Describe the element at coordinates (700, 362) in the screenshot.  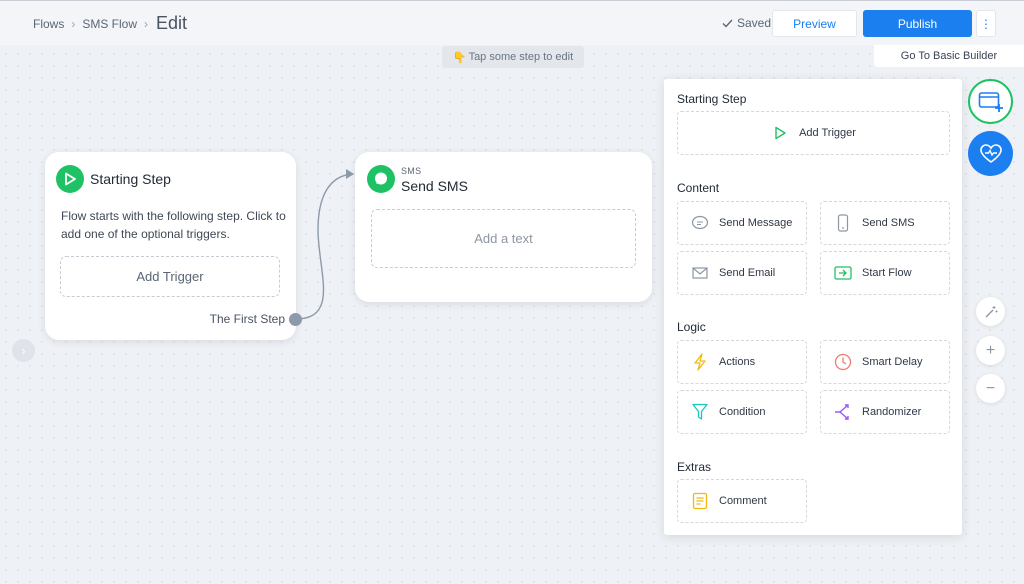
I see `lightning-icon` at that location.